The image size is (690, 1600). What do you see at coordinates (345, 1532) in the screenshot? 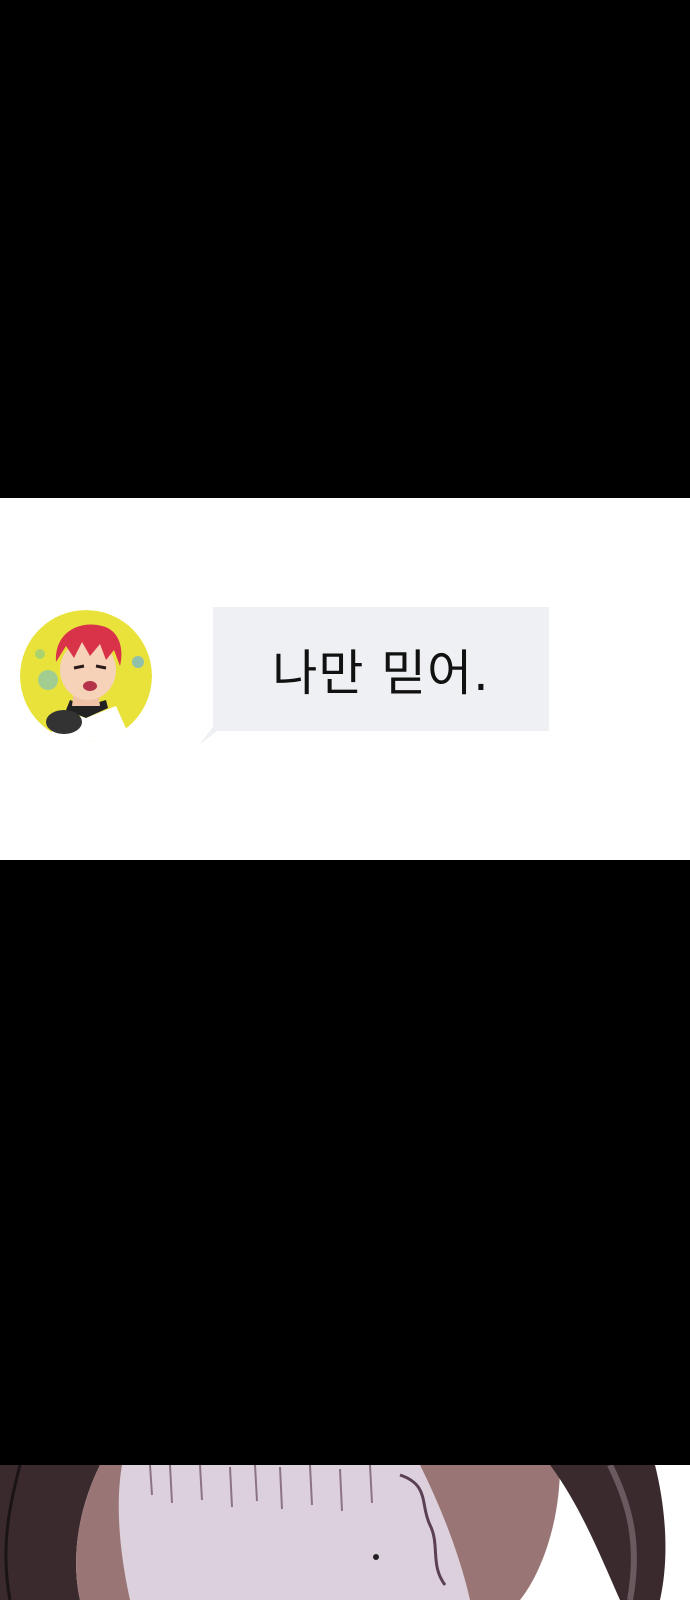
I see `comic-panel-art` at bounding box center [345, 1532].